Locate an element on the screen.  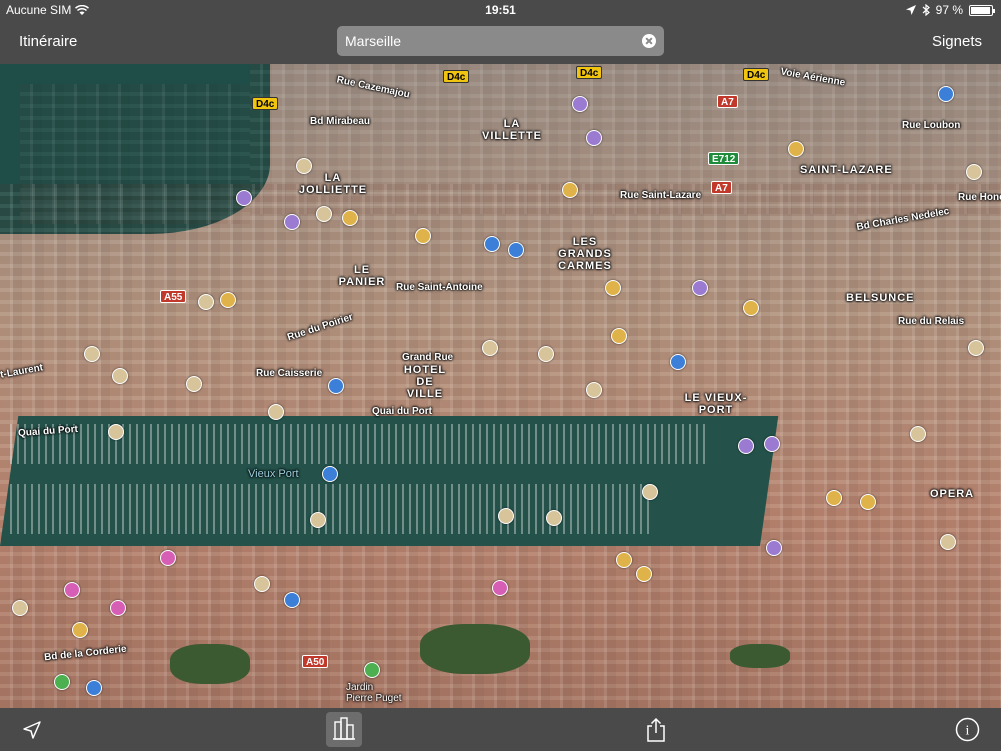
location-services-icon is located at coordinates (910, 10).